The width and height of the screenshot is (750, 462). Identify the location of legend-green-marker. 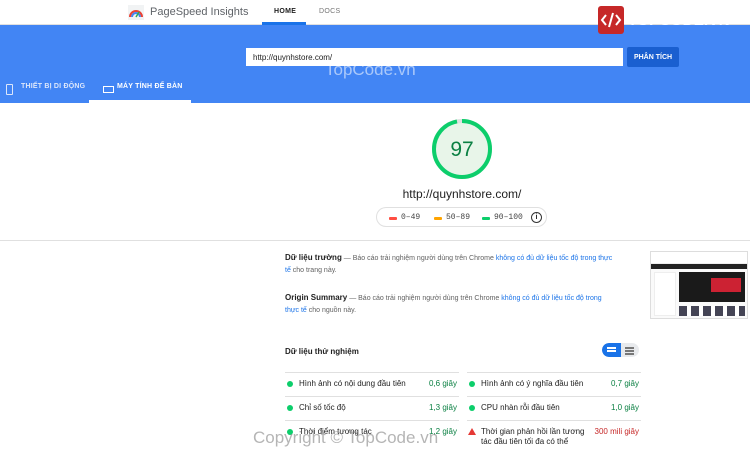
(486, 218).